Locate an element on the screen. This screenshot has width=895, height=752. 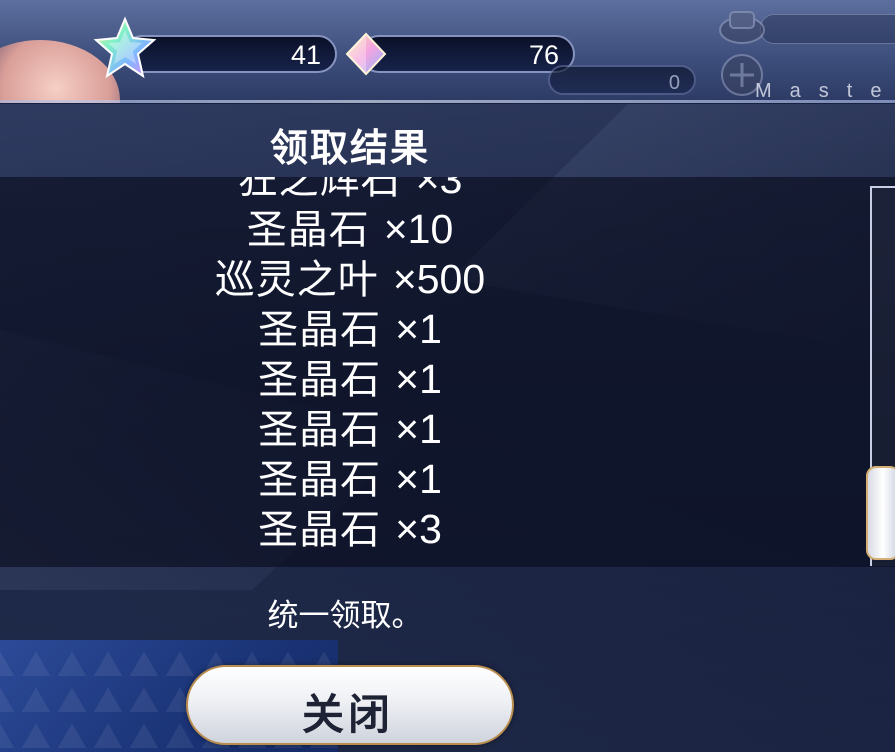
reward-name: 狂之辉石 is located at coordinates (319, 190).